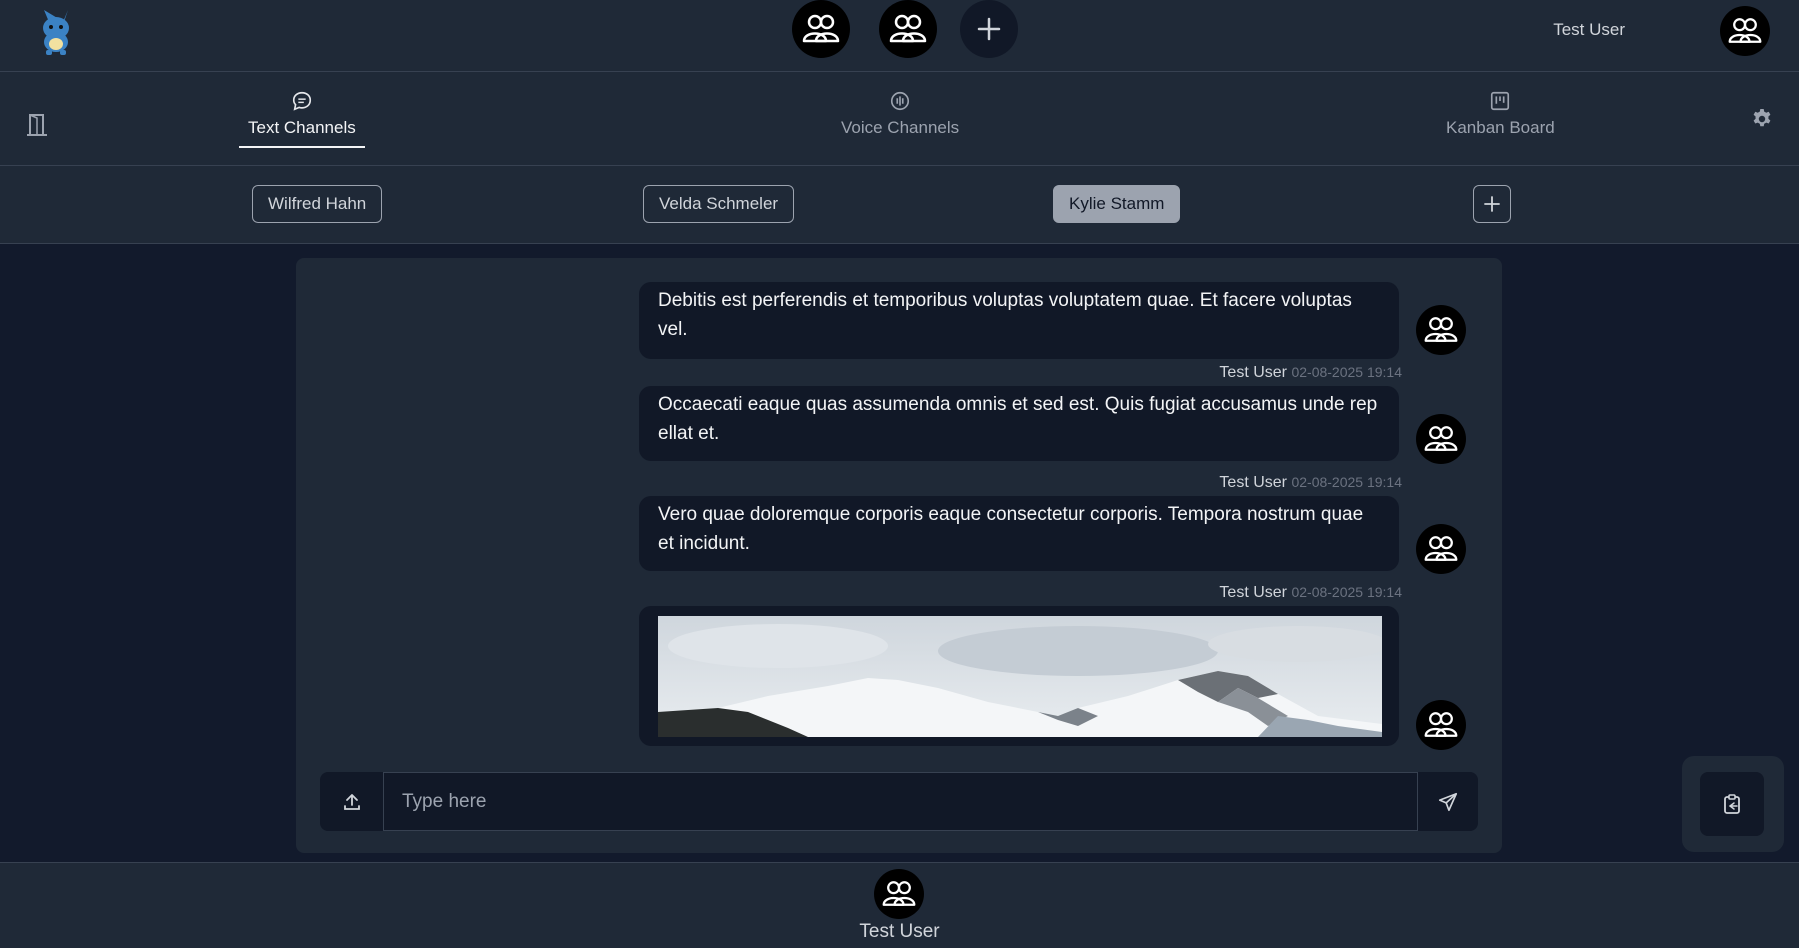  What do you see at coordinates (719, 204) in the screenshot?
I see `channel-velda-schmeler: Velda Schmeler` at bounding box center [719, 204].